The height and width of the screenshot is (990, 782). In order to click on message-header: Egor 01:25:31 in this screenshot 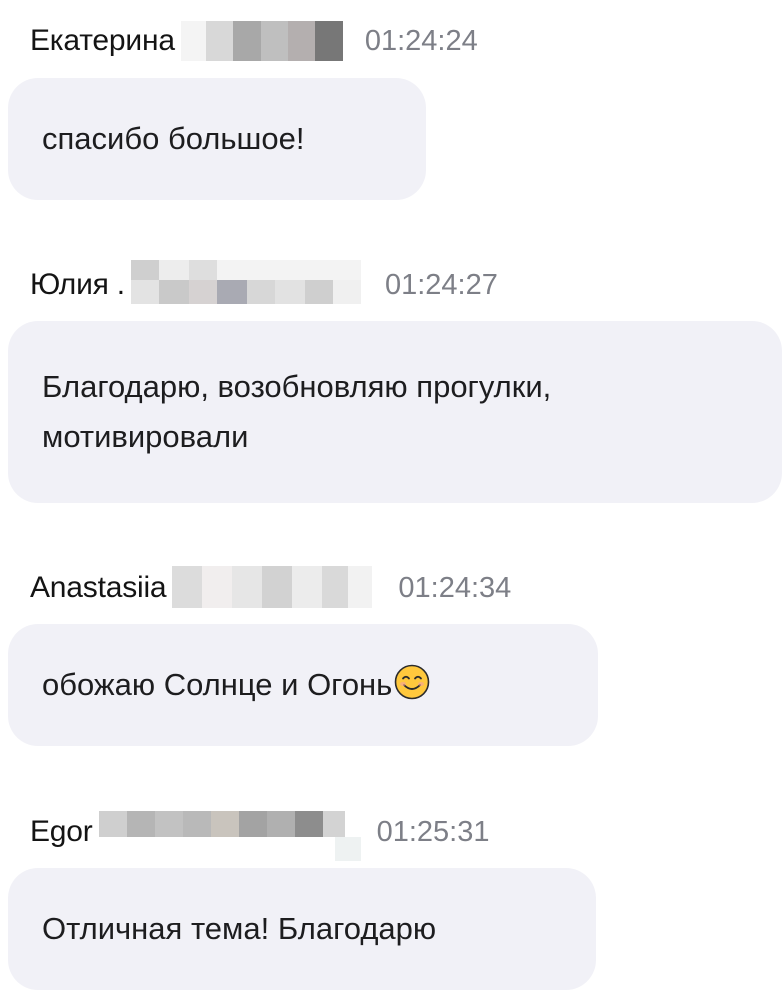, I will do `click(260, 836)`.